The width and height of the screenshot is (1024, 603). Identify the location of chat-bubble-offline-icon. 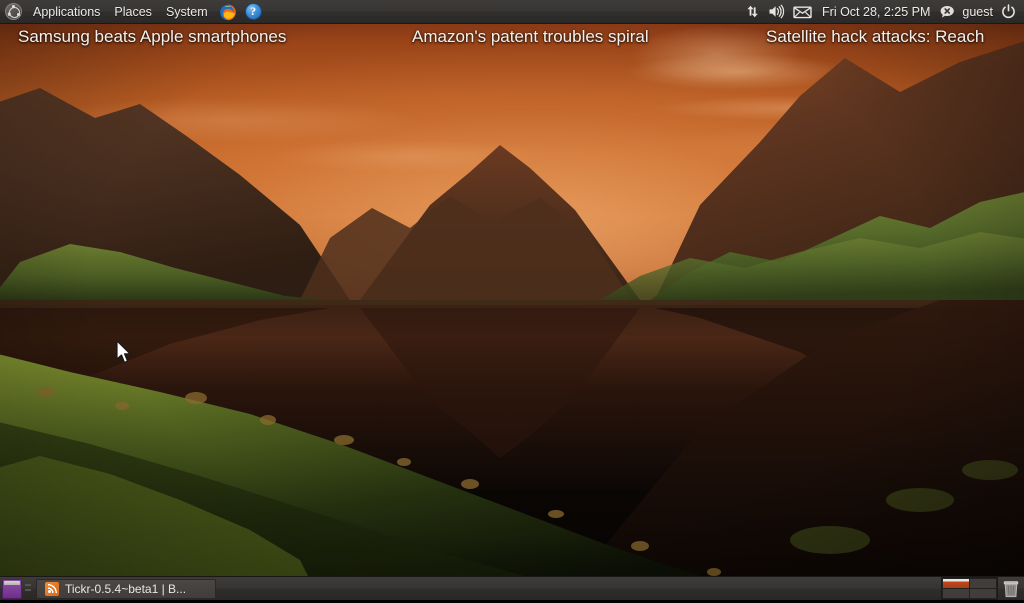
(947, 12).